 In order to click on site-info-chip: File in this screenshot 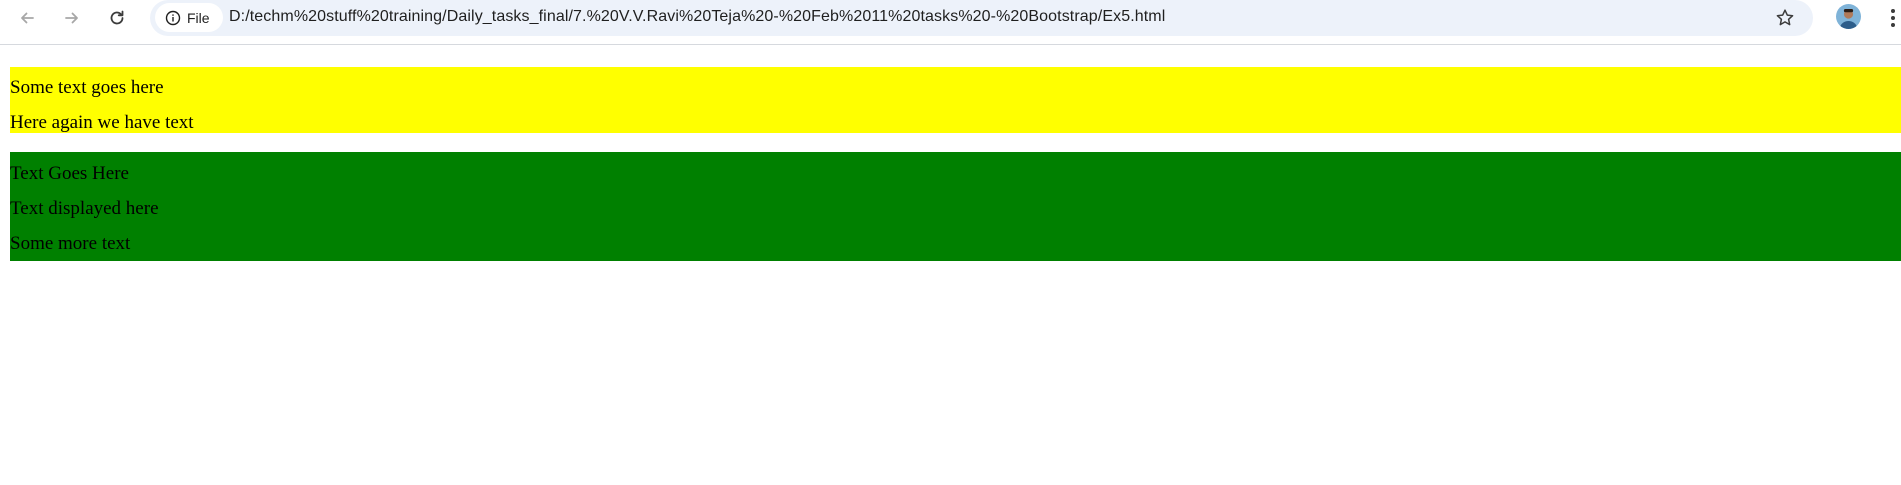, I will do `click(189, 17)`.